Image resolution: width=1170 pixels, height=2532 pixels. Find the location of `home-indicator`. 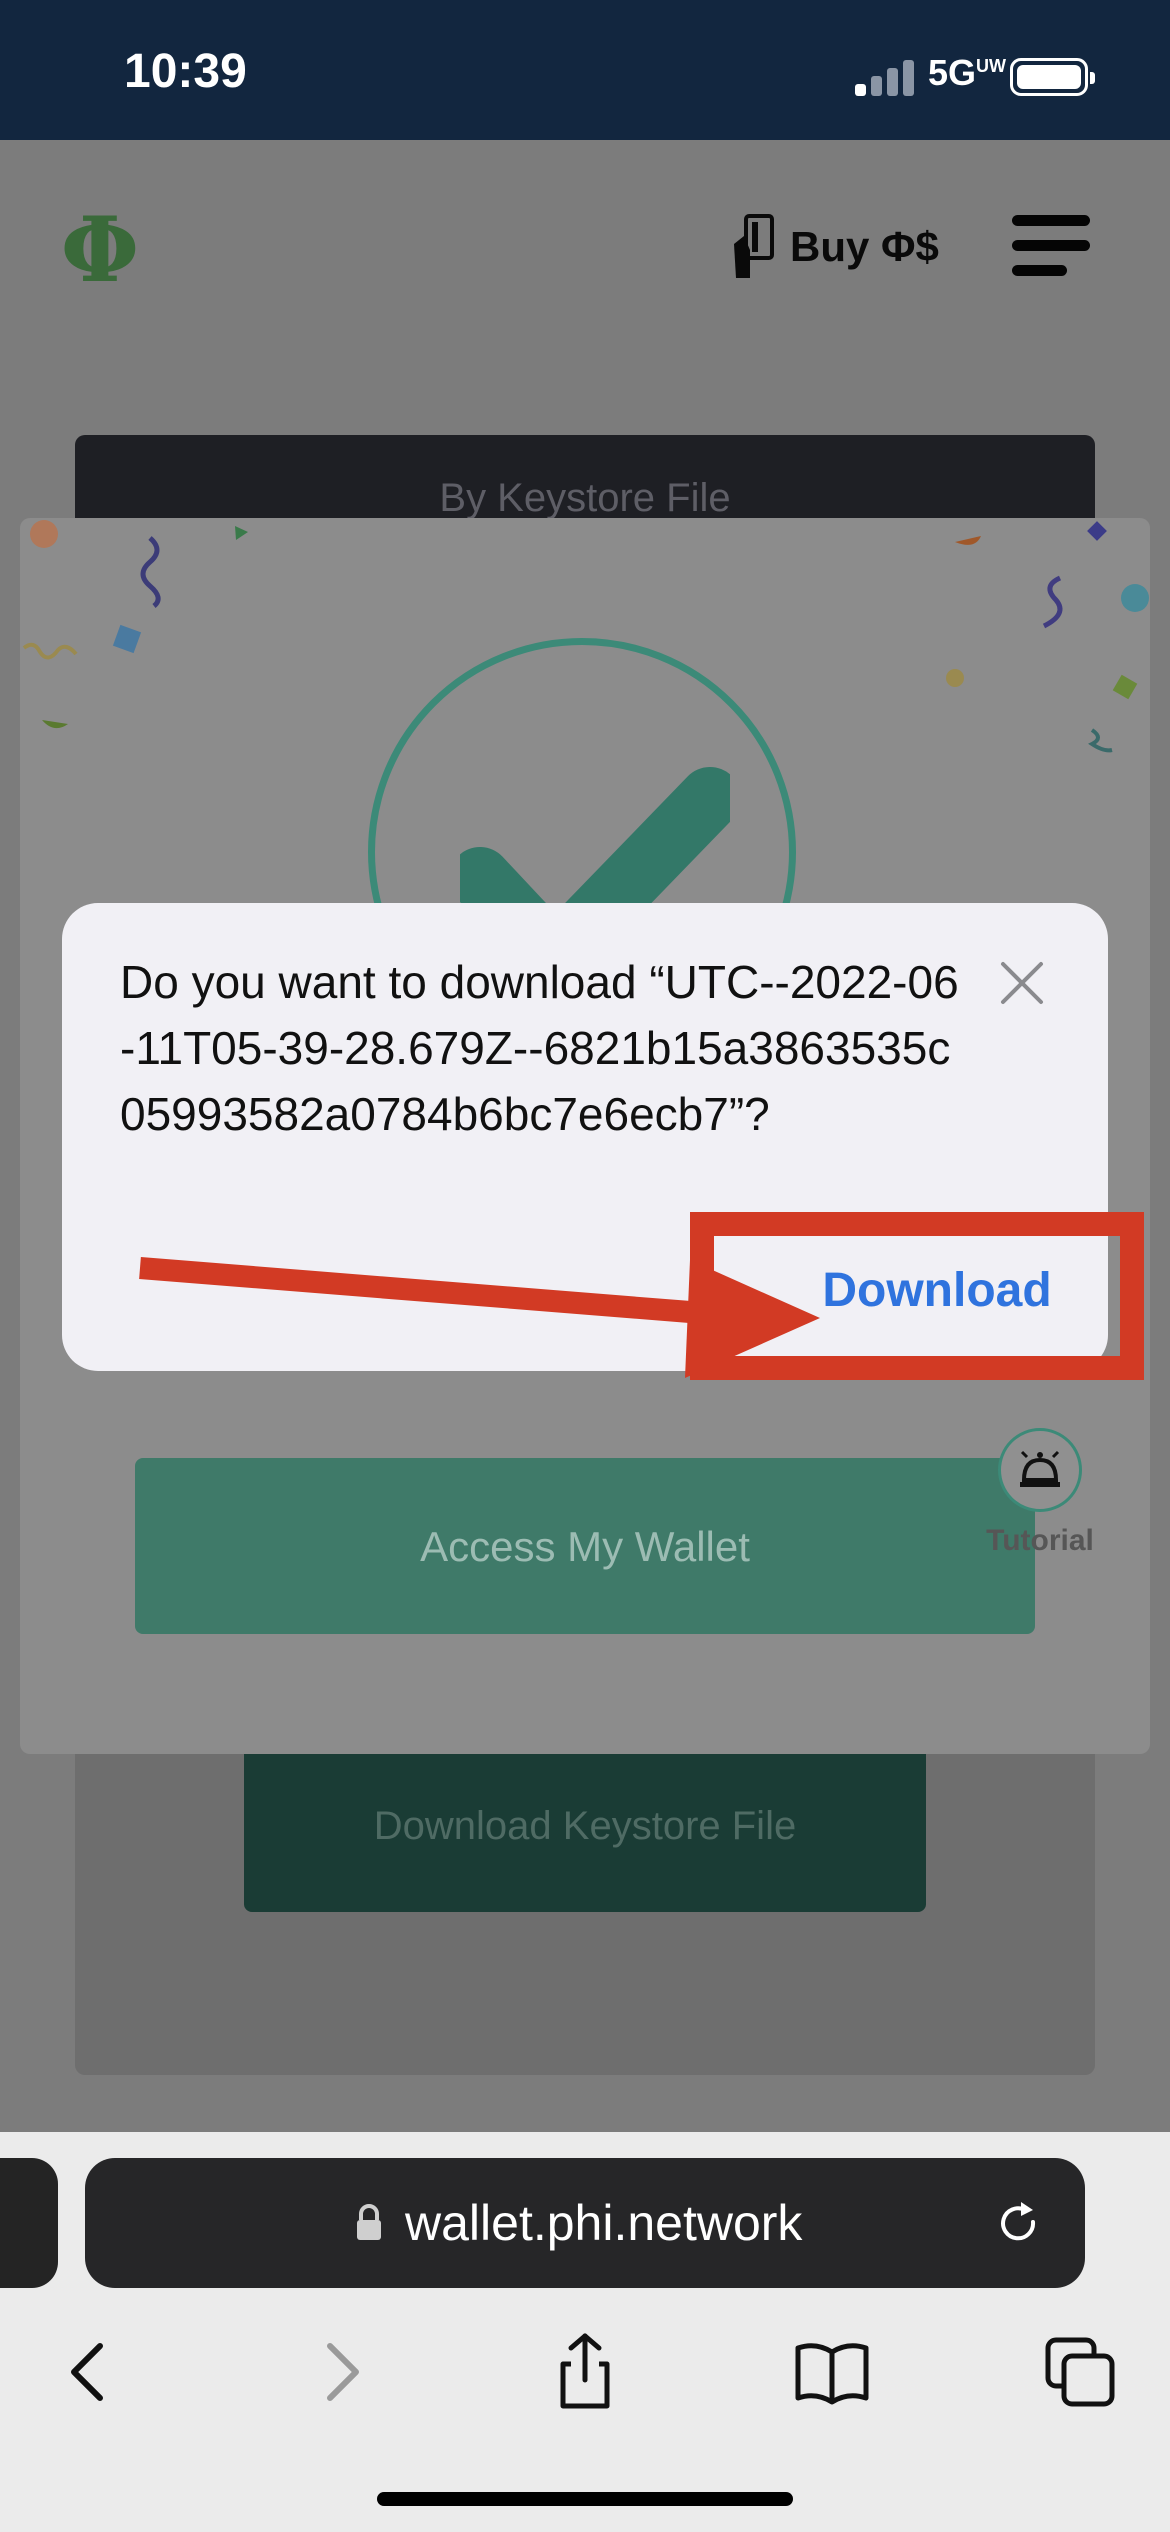

home-indicator is located at coordinates (585, 2499).